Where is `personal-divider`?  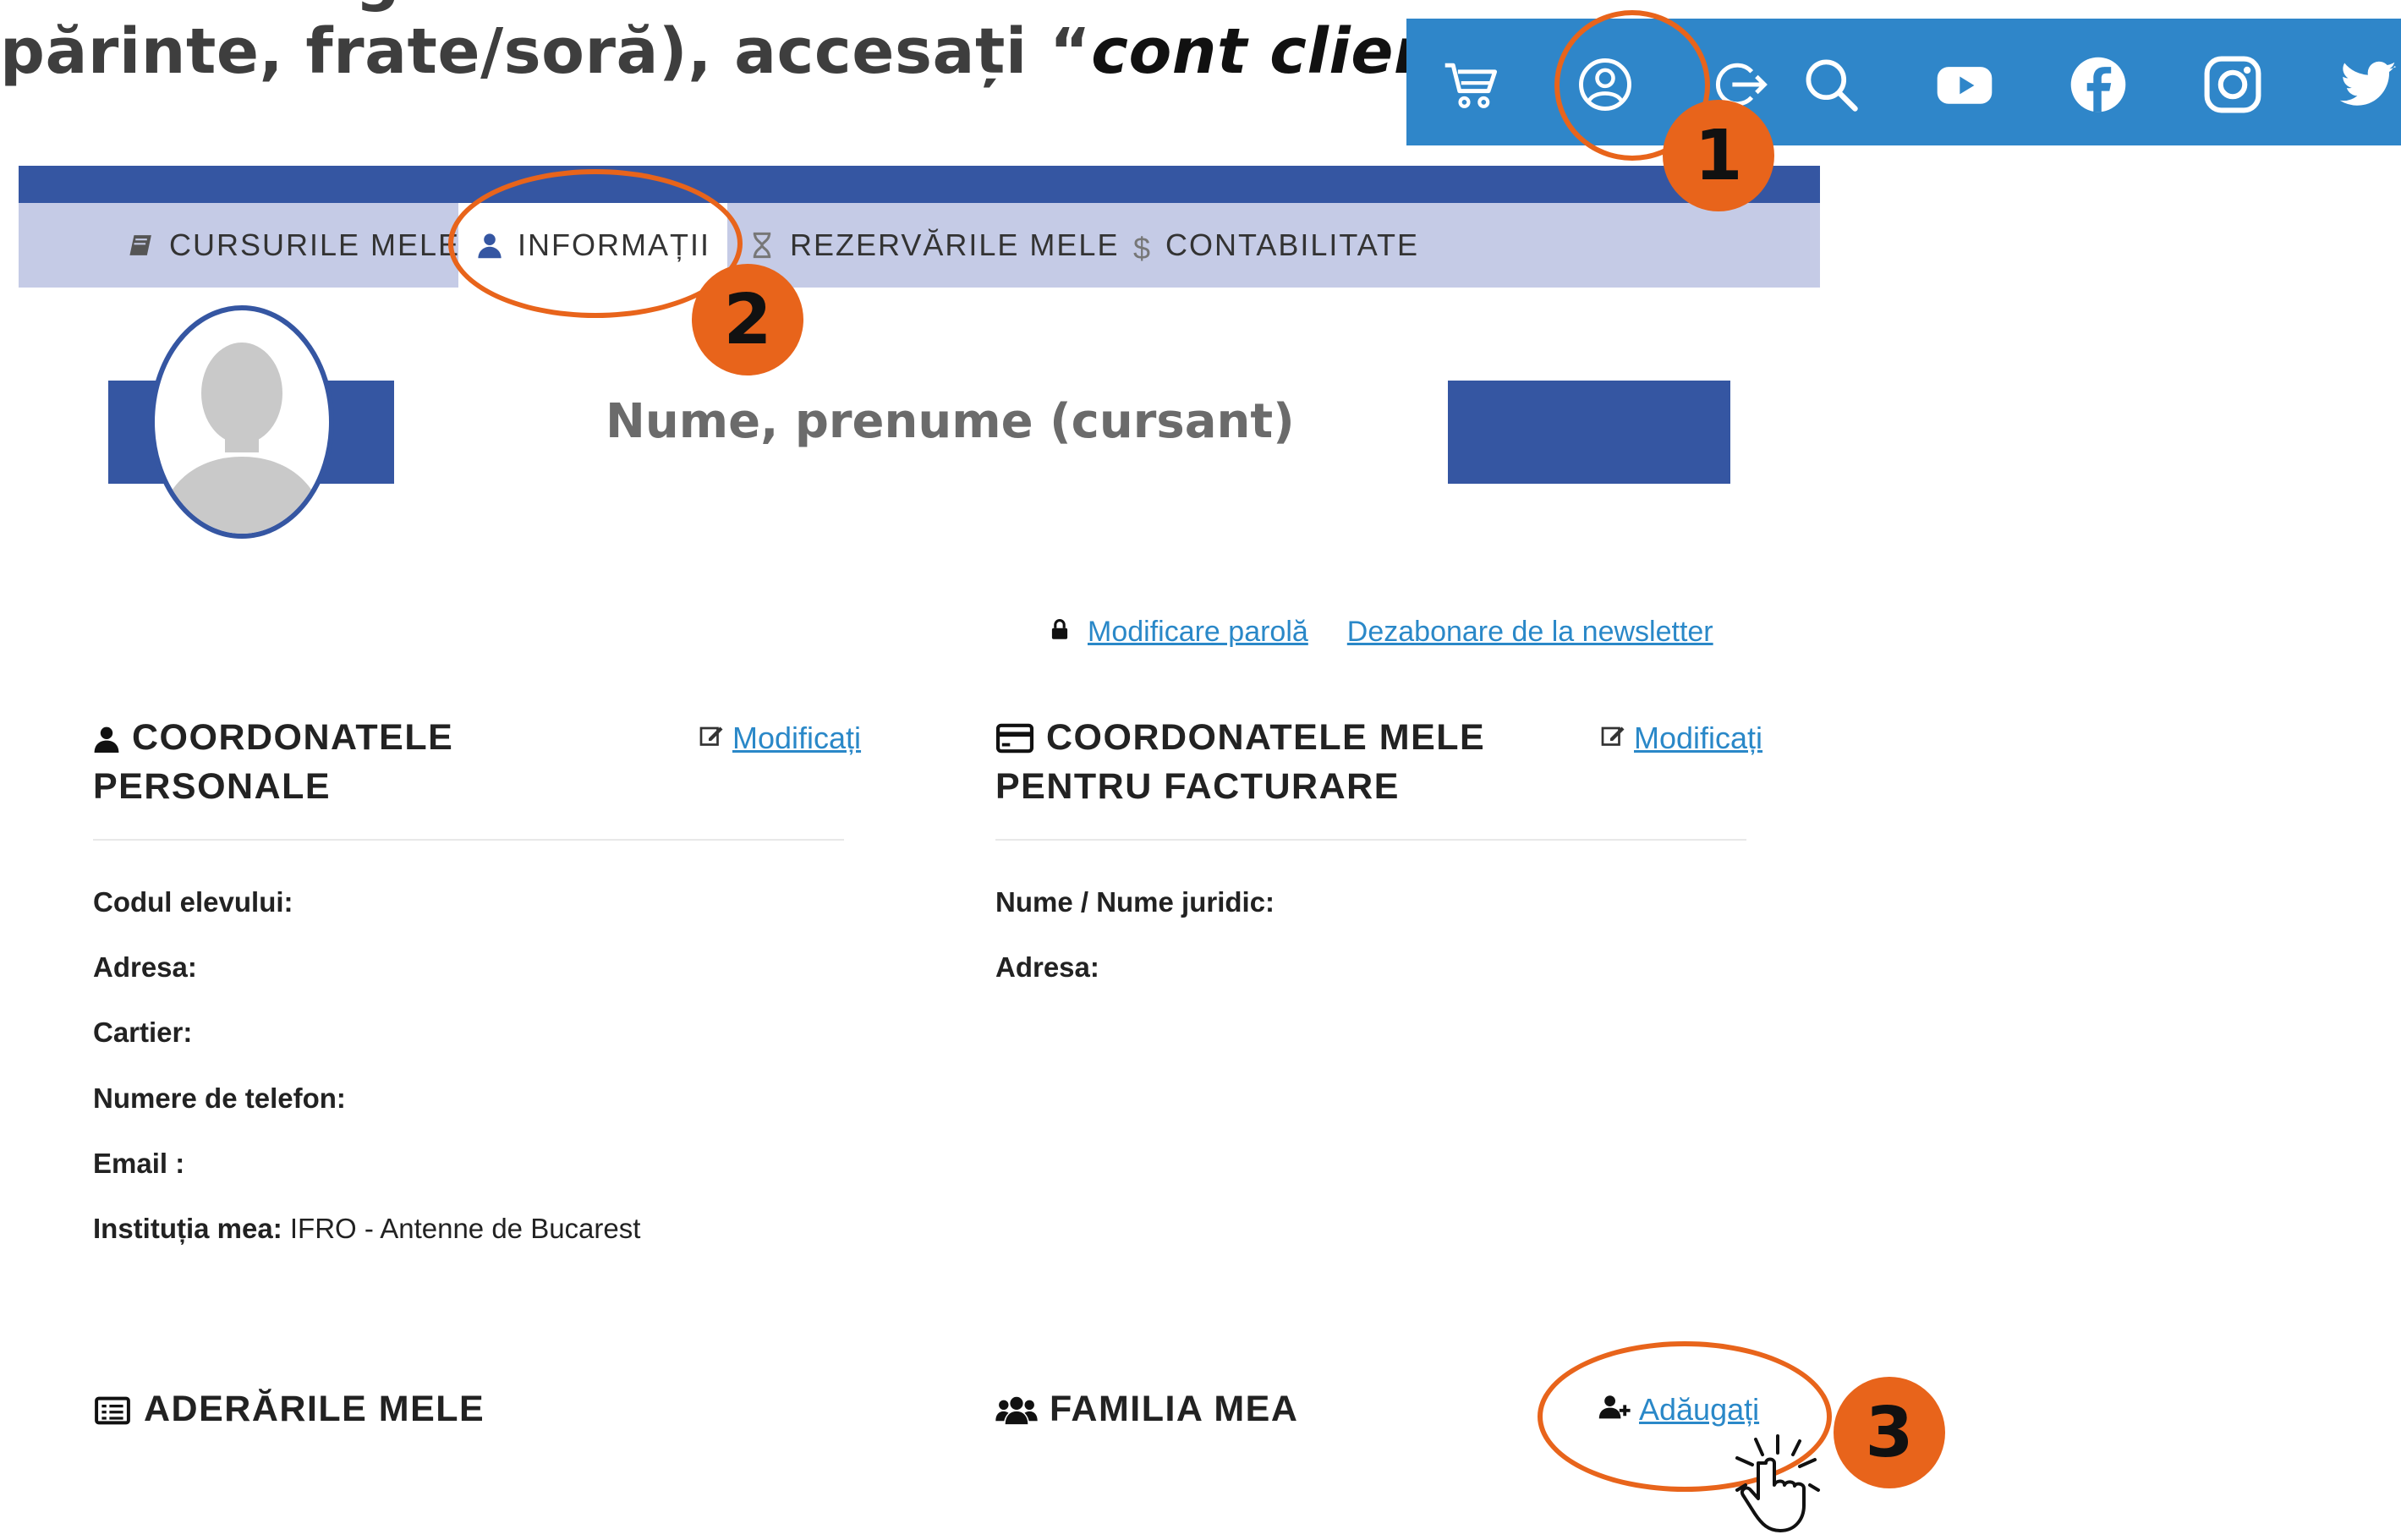
personal-divider is located at coordinates (469, 840).